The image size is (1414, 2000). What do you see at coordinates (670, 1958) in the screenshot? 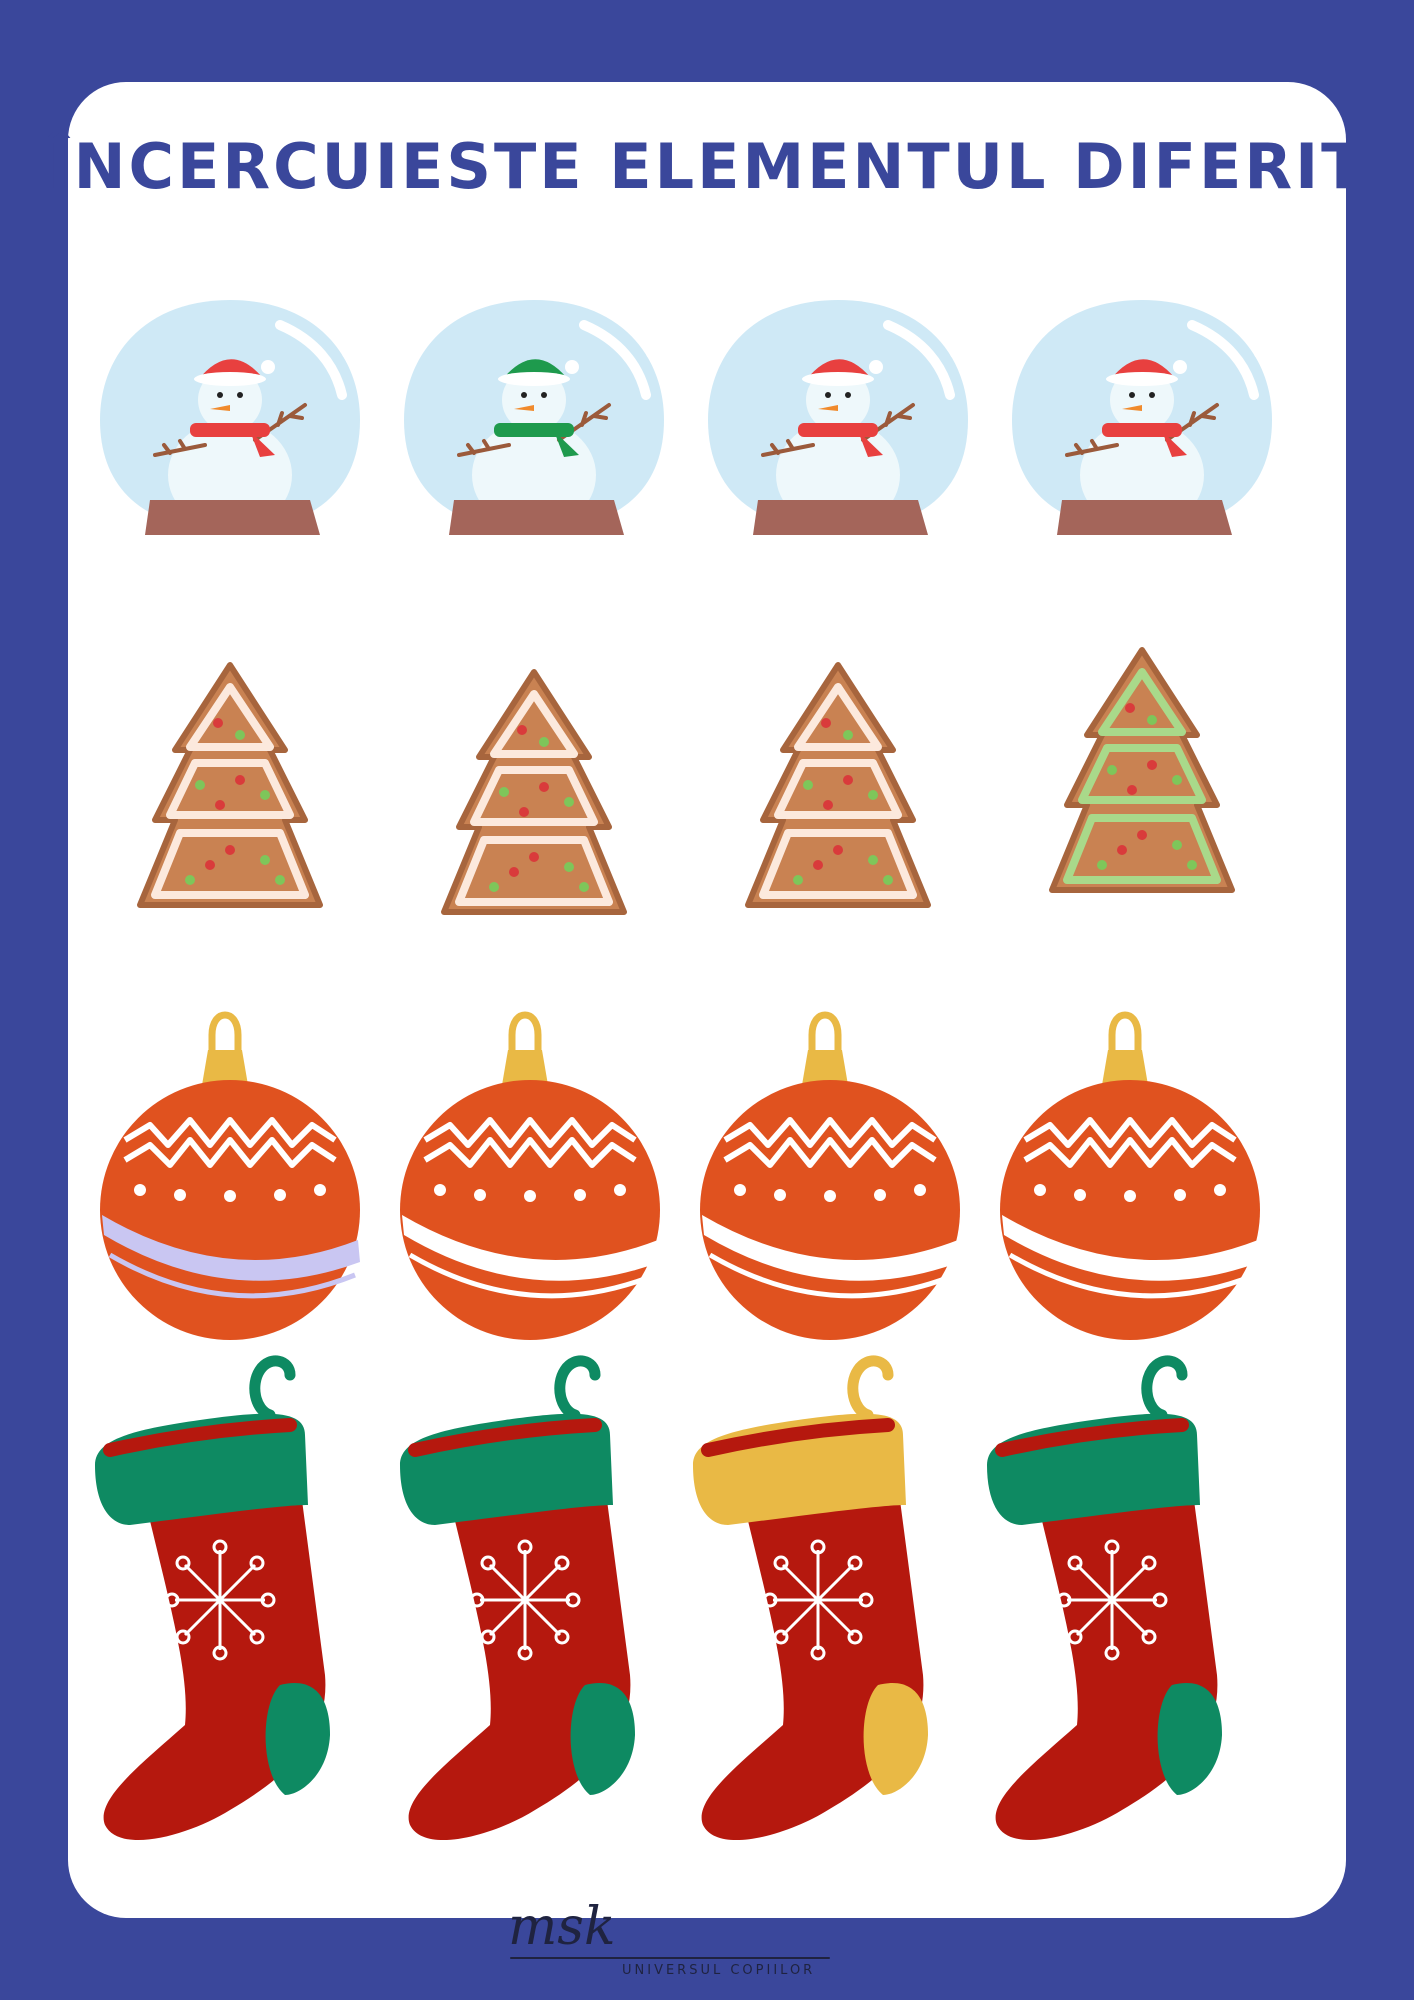
I see `brand-underline` at bounding box center [670, 1958].